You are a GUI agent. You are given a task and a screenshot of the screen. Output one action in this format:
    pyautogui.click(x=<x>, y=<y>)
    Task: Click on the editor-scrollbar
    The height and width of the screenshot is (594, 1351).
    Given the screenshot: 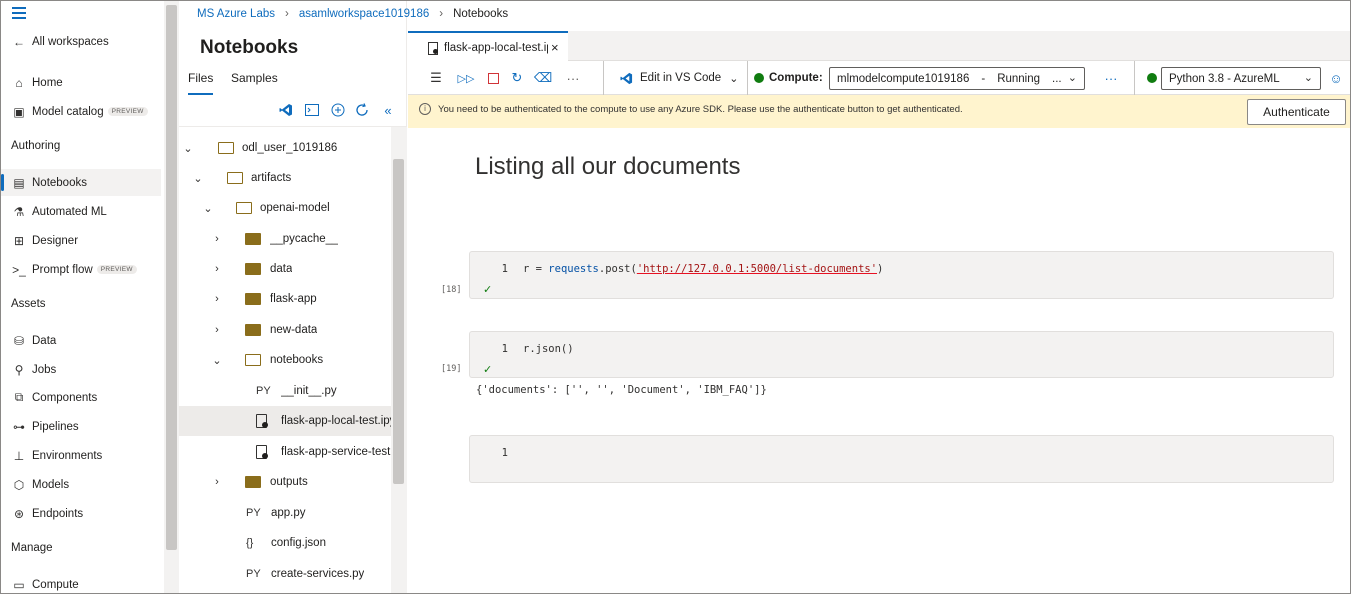 What is the action you would take?
    pyautogui.click(x=1342, y=360)
    